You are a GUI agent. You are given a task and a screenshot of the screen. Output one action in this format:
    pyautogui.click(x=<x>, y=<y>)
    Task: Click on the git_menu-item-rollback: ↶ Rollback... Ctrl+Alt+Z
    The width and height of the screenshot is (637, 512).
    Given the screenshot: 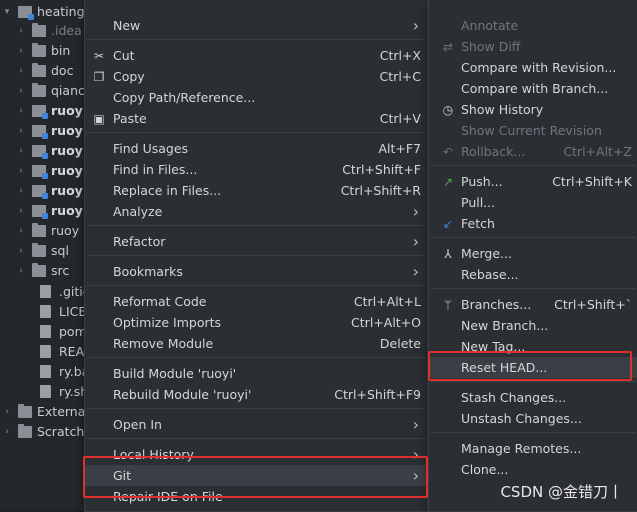 What is the action you would take?
    pyautogui.click(x=533, y=151)
    